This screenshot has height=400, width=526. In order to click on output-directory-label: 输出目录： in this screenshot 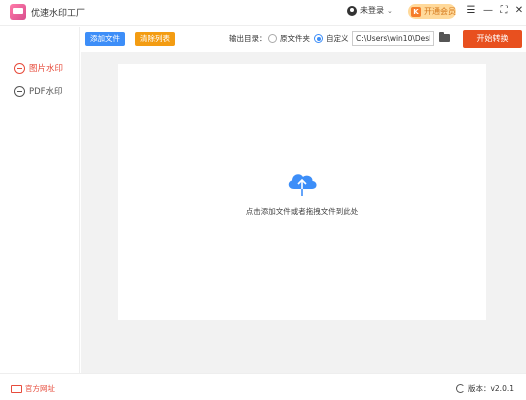, I will do `click(248, 38)`.